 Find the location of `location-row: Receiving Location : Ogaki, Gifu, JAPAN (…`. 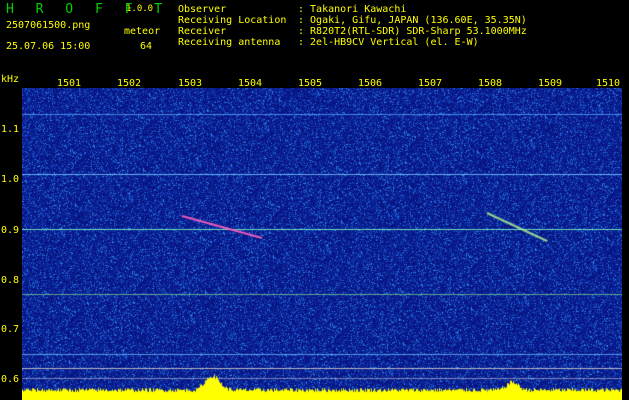

location-row: Receiving Location : Ogaki, Gifu, JAPAN (… is located at coordinates (352, 20).